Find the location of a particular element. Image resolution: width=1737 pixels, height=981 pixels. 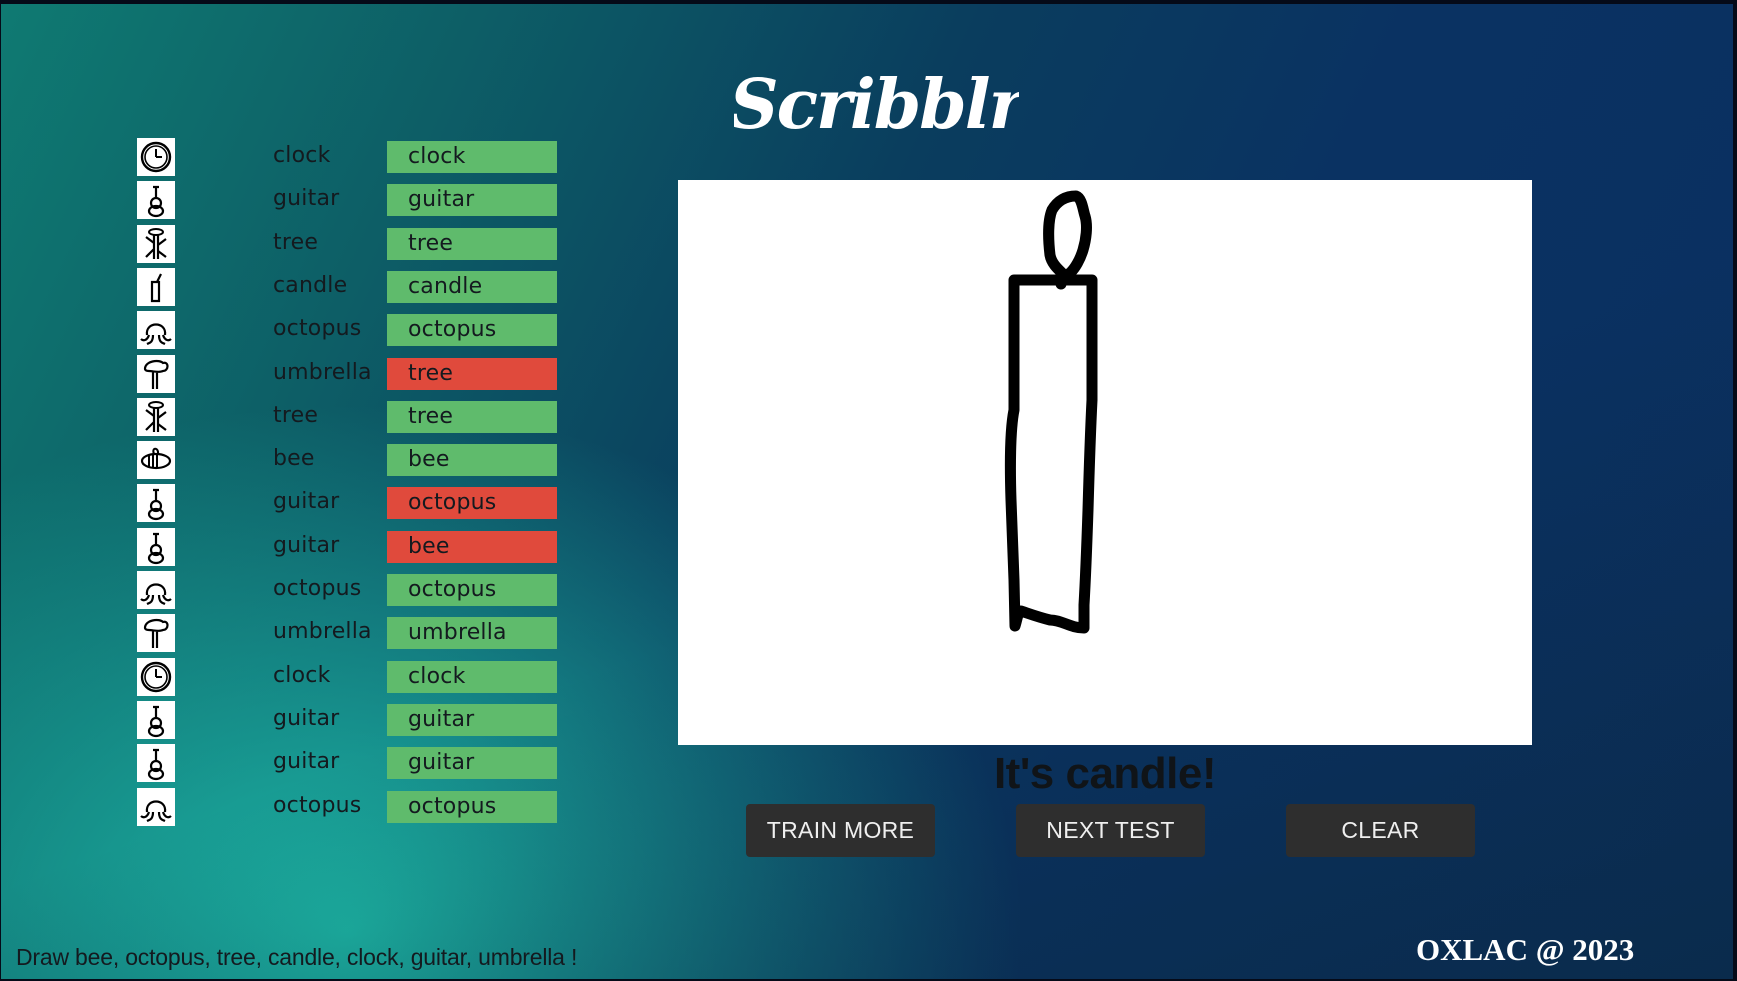

result-row: bee bee is located at coordinates (301, 460).